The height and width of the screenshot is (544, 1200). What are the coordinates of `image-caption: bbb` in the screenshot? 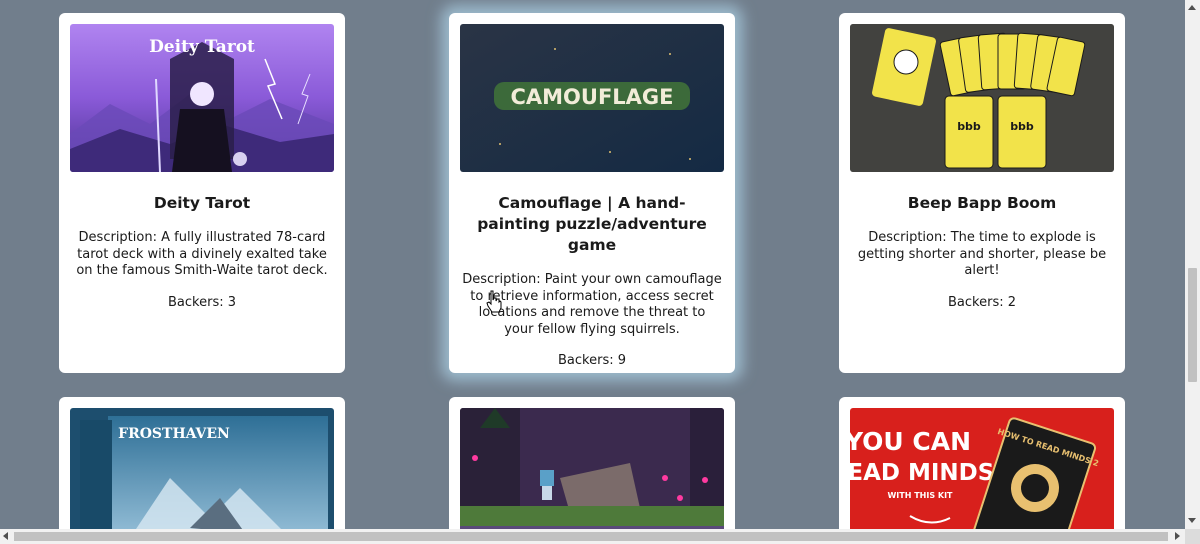 It's located at (969, 126).